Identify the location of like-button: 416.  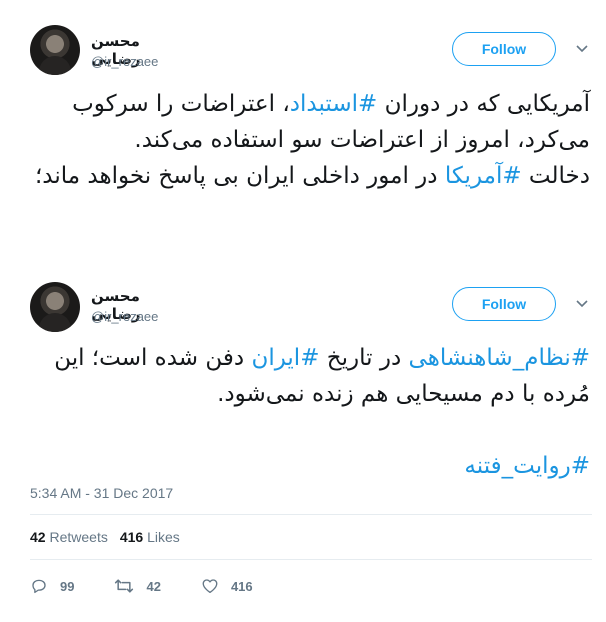
(227, 586).